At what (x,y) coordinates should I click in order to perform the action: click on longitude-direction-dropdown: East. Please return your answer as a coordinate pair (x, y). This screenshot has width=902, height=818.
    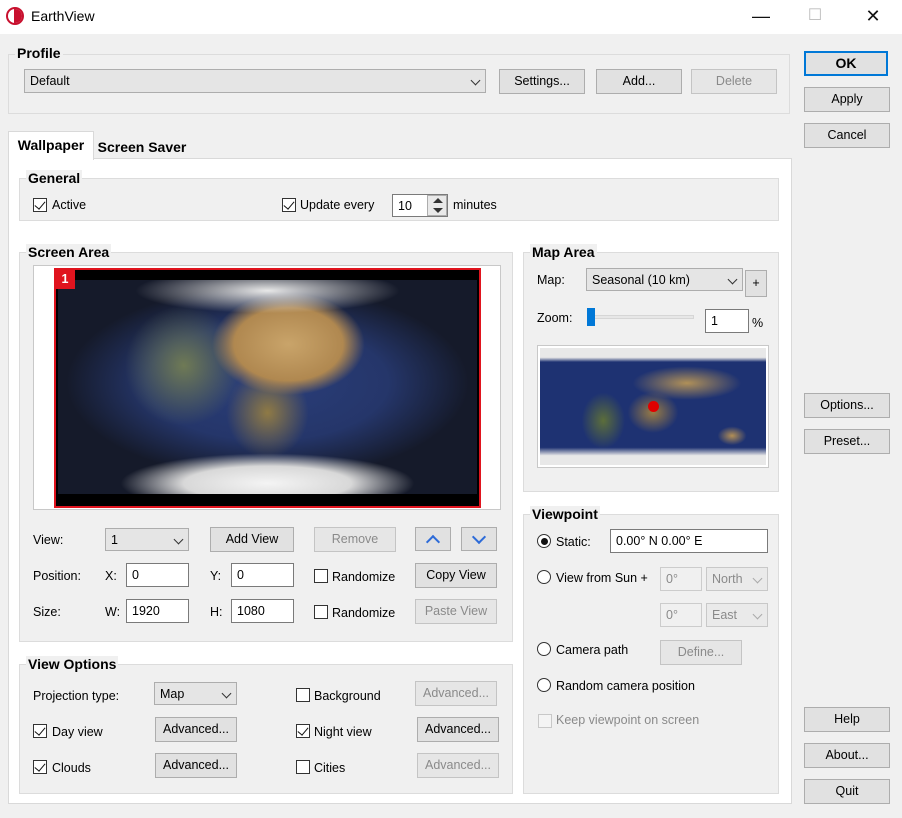
    Looking at the image, I should click on (737, 615).